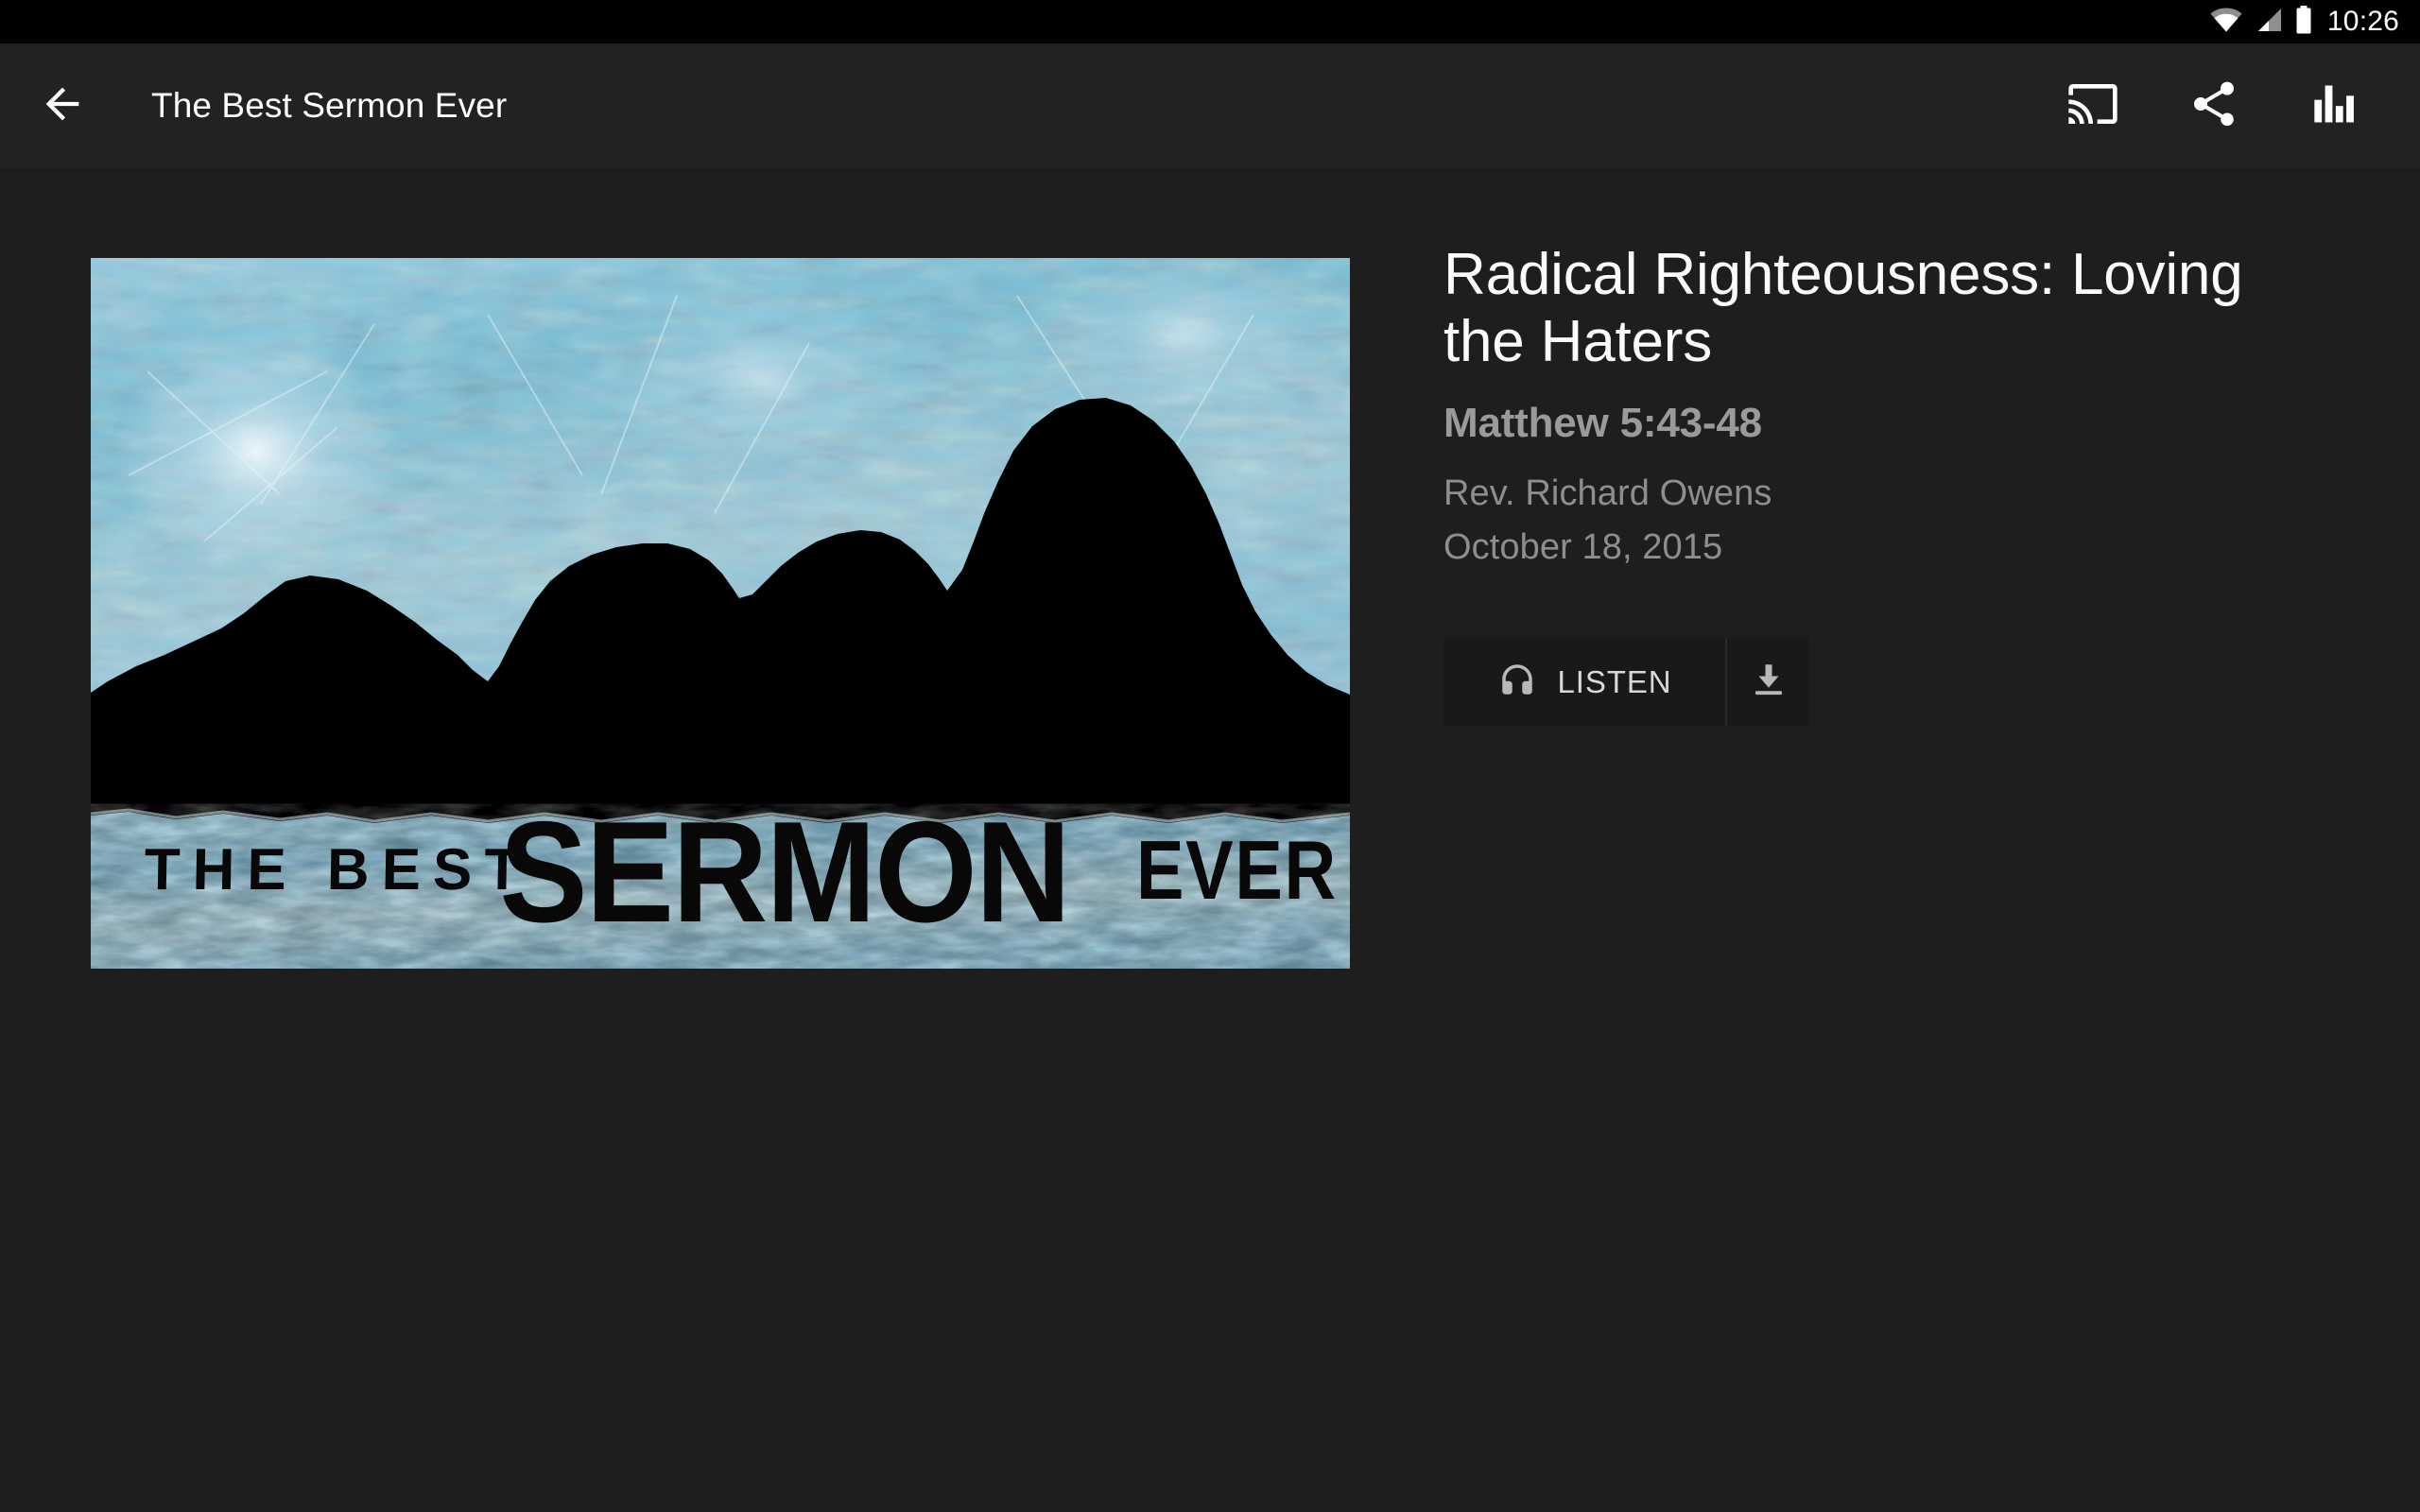 This screenshot has height=1512, width=2420. What do you see at coordinates (1517, 682) in the screenshot?
I see `headphones-icon` at bounding box center [1517, 682].